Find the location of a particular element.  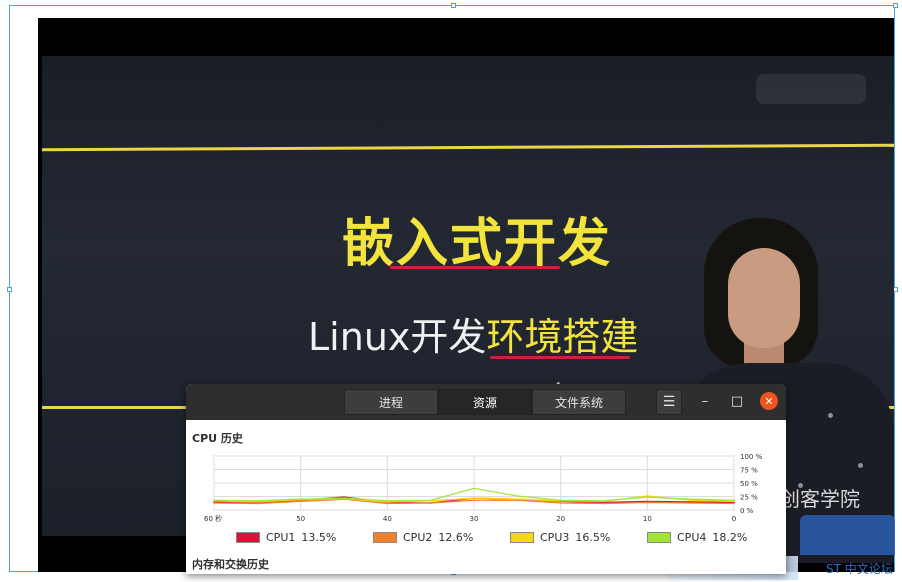

x-tick-label: 60 秒 is located at coordinates (213, 518).